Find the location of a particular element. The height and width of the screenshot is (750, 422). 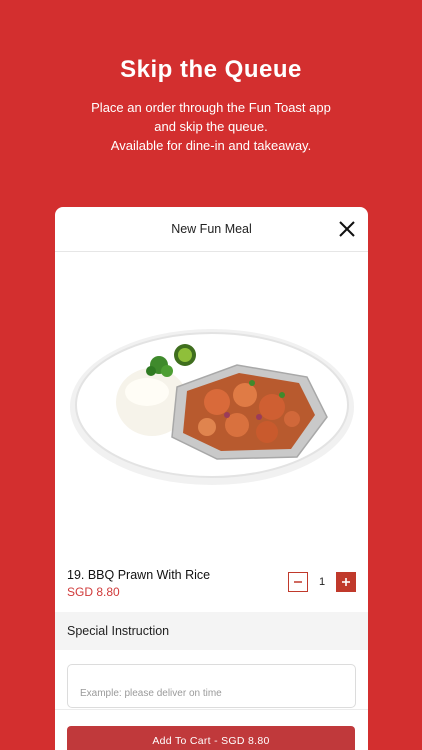

promo-line: and skip the queue. is located at coordinates (211, 126).